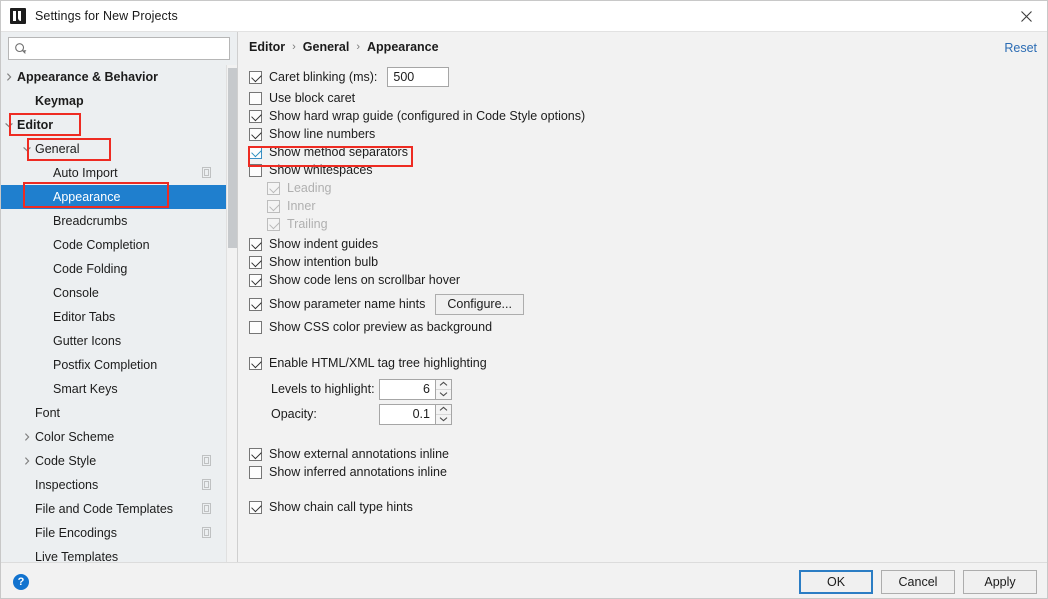 Image resolution: width=1048 pixels, height=599 pixels. I want to click on search-box, so click(119, 48).